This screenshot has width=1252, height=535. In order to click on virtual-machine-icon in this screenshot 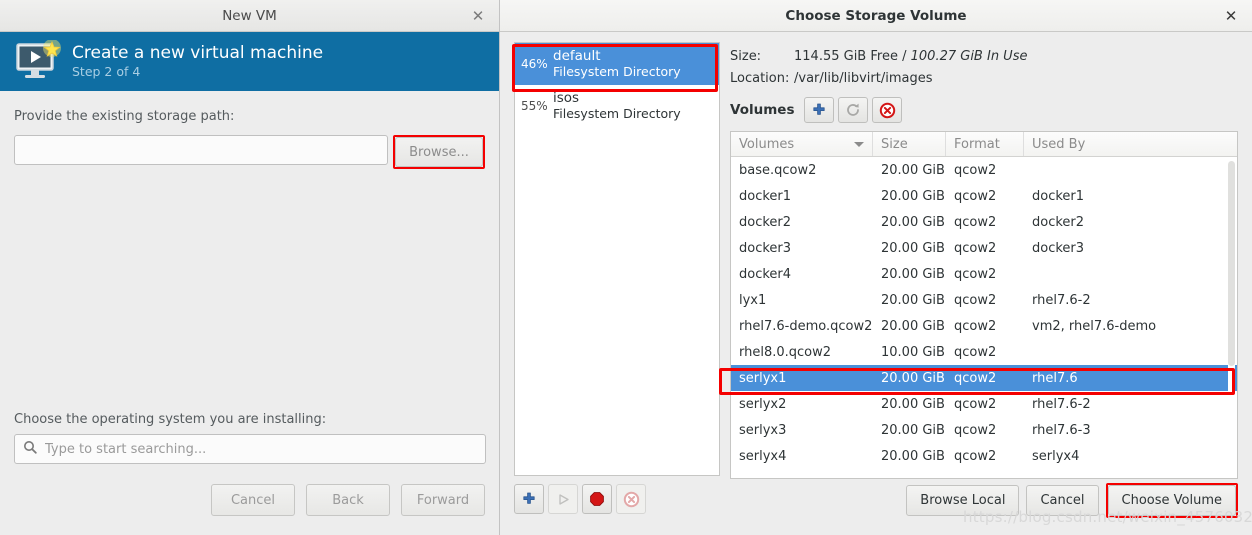, I will do `click(38, 61)`.